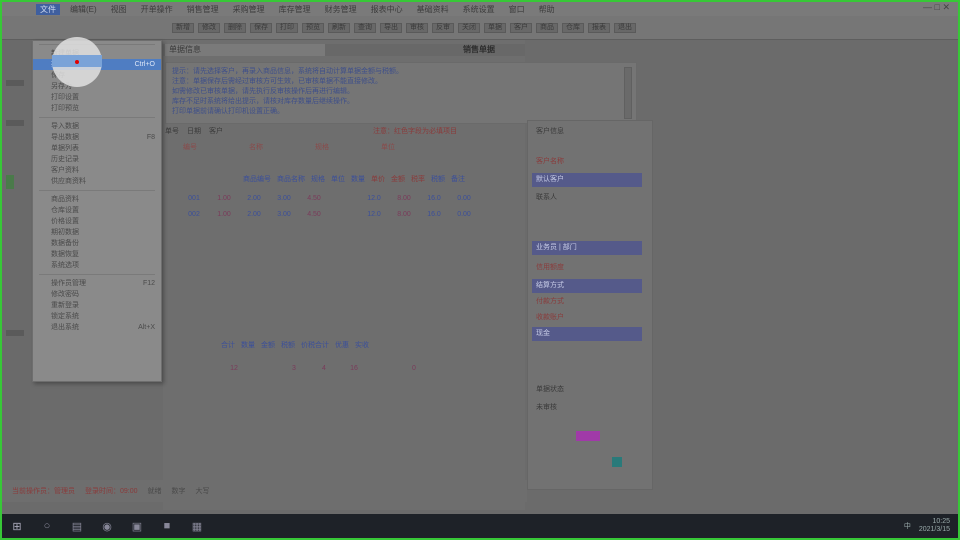  I want to click on column-header: 税率, so click(418, 179).